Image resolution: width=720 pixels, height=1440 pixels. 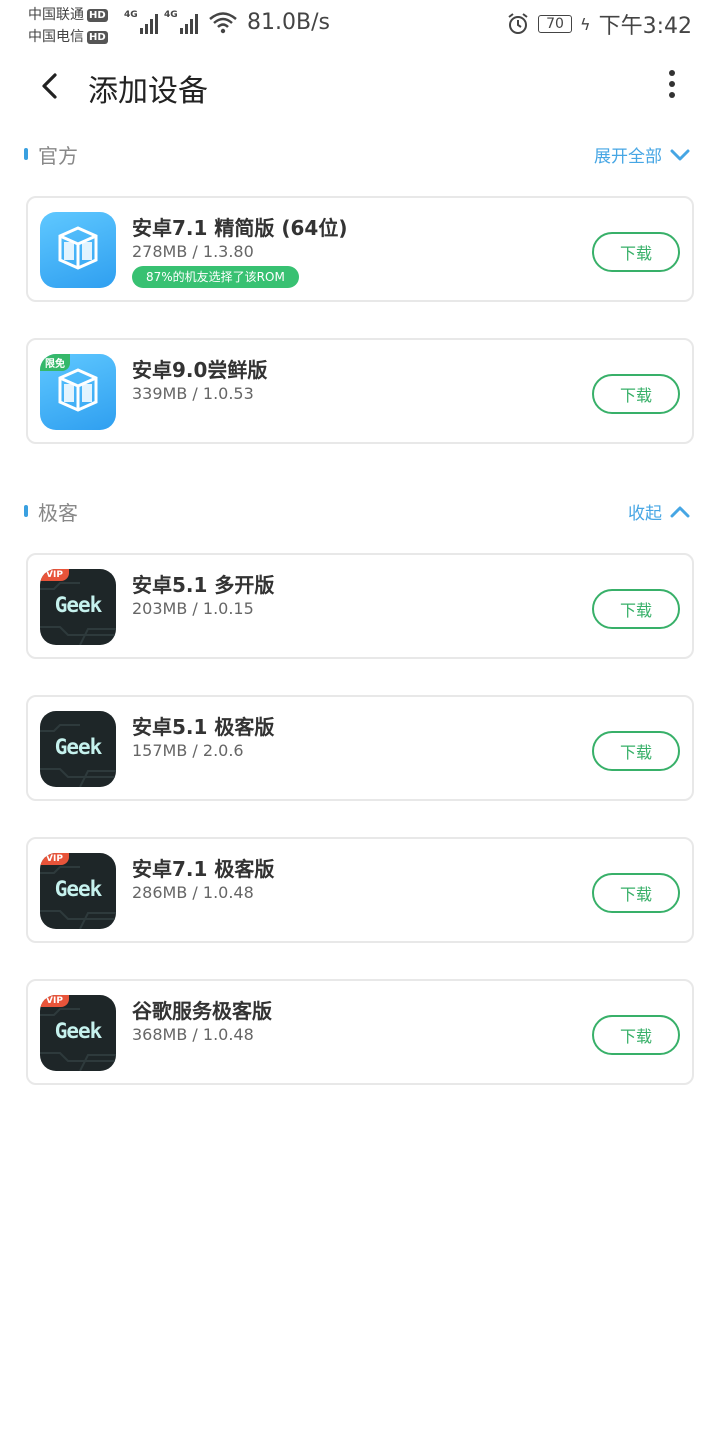 What do you see at coordinates (193, 251) in the screenshot?
I see `rom-size-version: 278MB / 1.3.80` at bounding box center [193, 251].